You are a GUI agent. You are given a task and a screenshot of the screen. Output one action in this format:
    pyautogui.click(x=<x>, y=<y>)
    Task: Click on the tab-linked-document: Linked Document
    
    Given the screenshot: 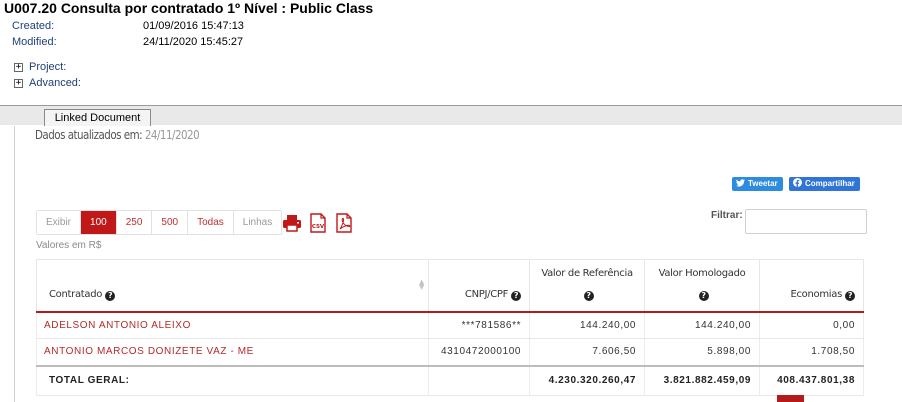 What is the action you would take?
    pyautogui.click(x=97, y=117)
    